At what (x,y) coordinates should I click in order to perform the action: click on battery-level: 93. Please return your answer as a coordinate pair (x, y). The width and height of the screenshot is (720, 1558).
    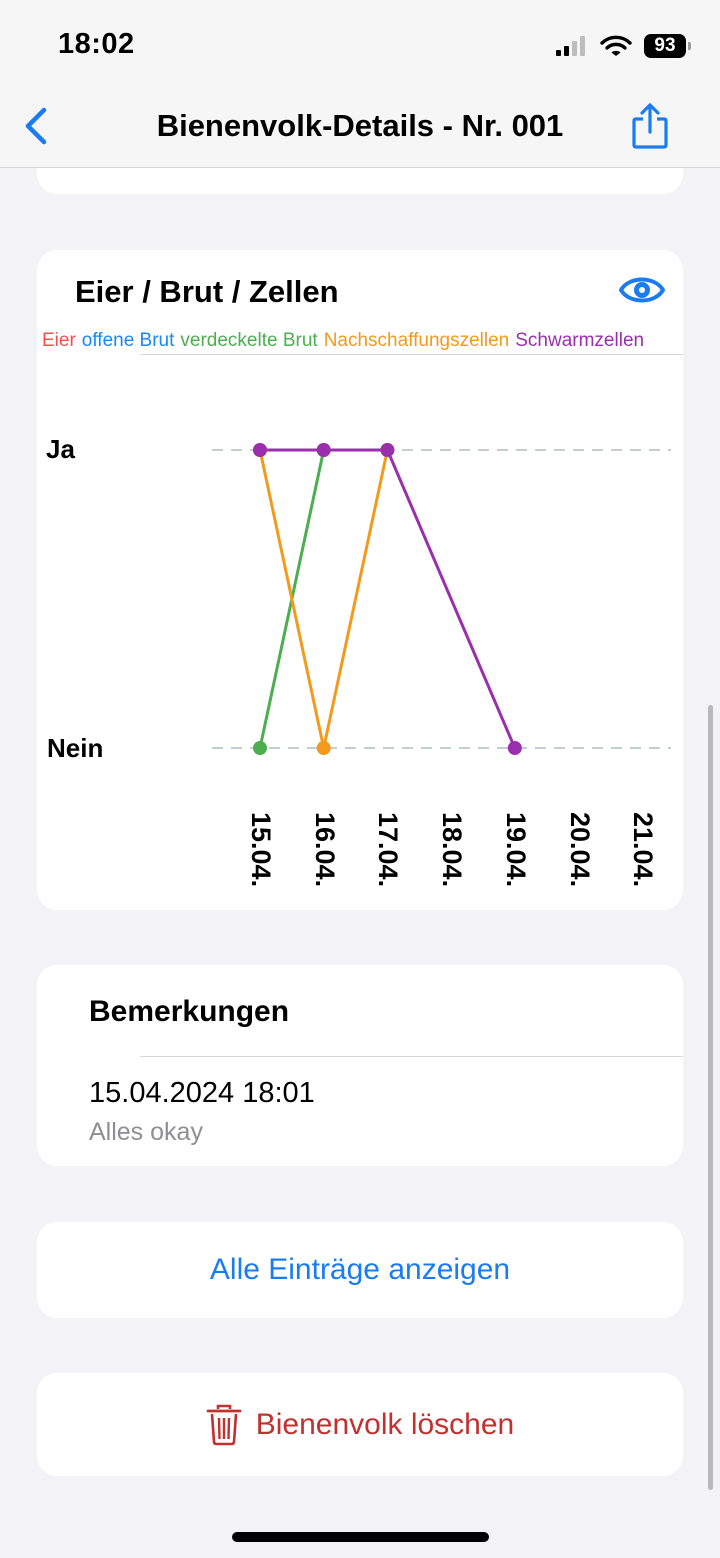
    Looking at the image, I should click on (665, 45).